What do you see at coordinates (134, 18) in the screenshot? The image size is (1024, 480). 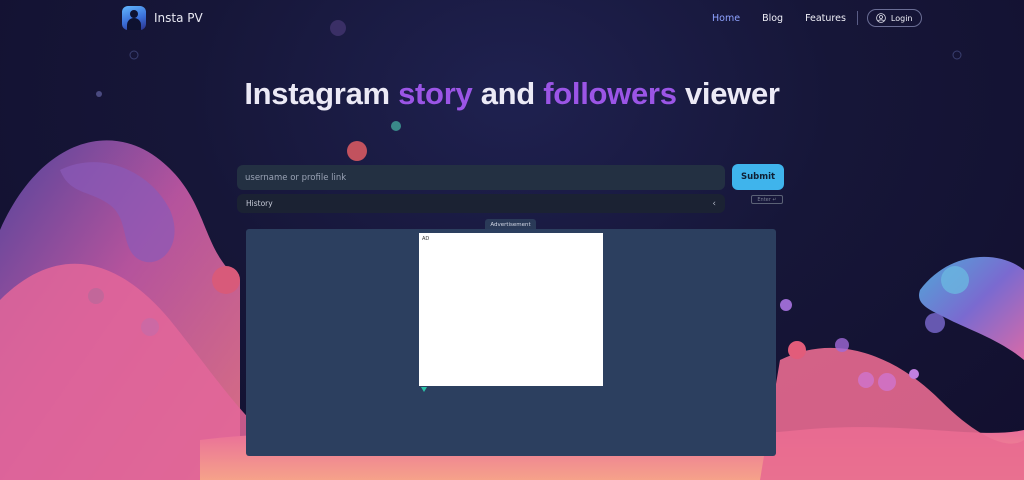 I see `avatar-logo-icon` at bounding box center [134, 18].